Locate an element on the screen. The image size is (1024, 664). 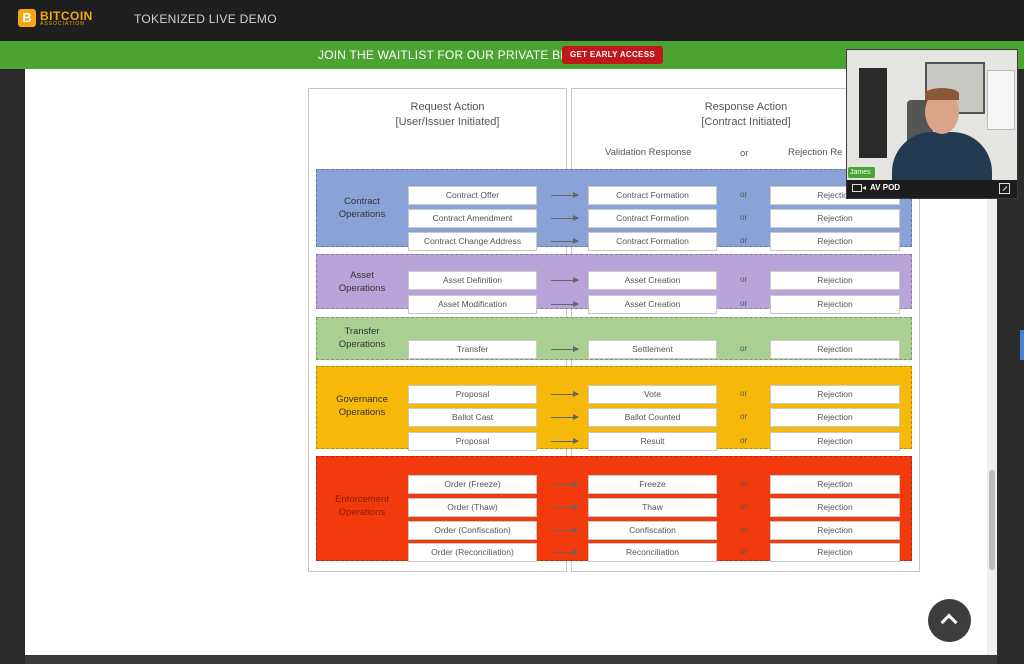
request-action-box: Contract Change Address is located at coordinates (472, 241).